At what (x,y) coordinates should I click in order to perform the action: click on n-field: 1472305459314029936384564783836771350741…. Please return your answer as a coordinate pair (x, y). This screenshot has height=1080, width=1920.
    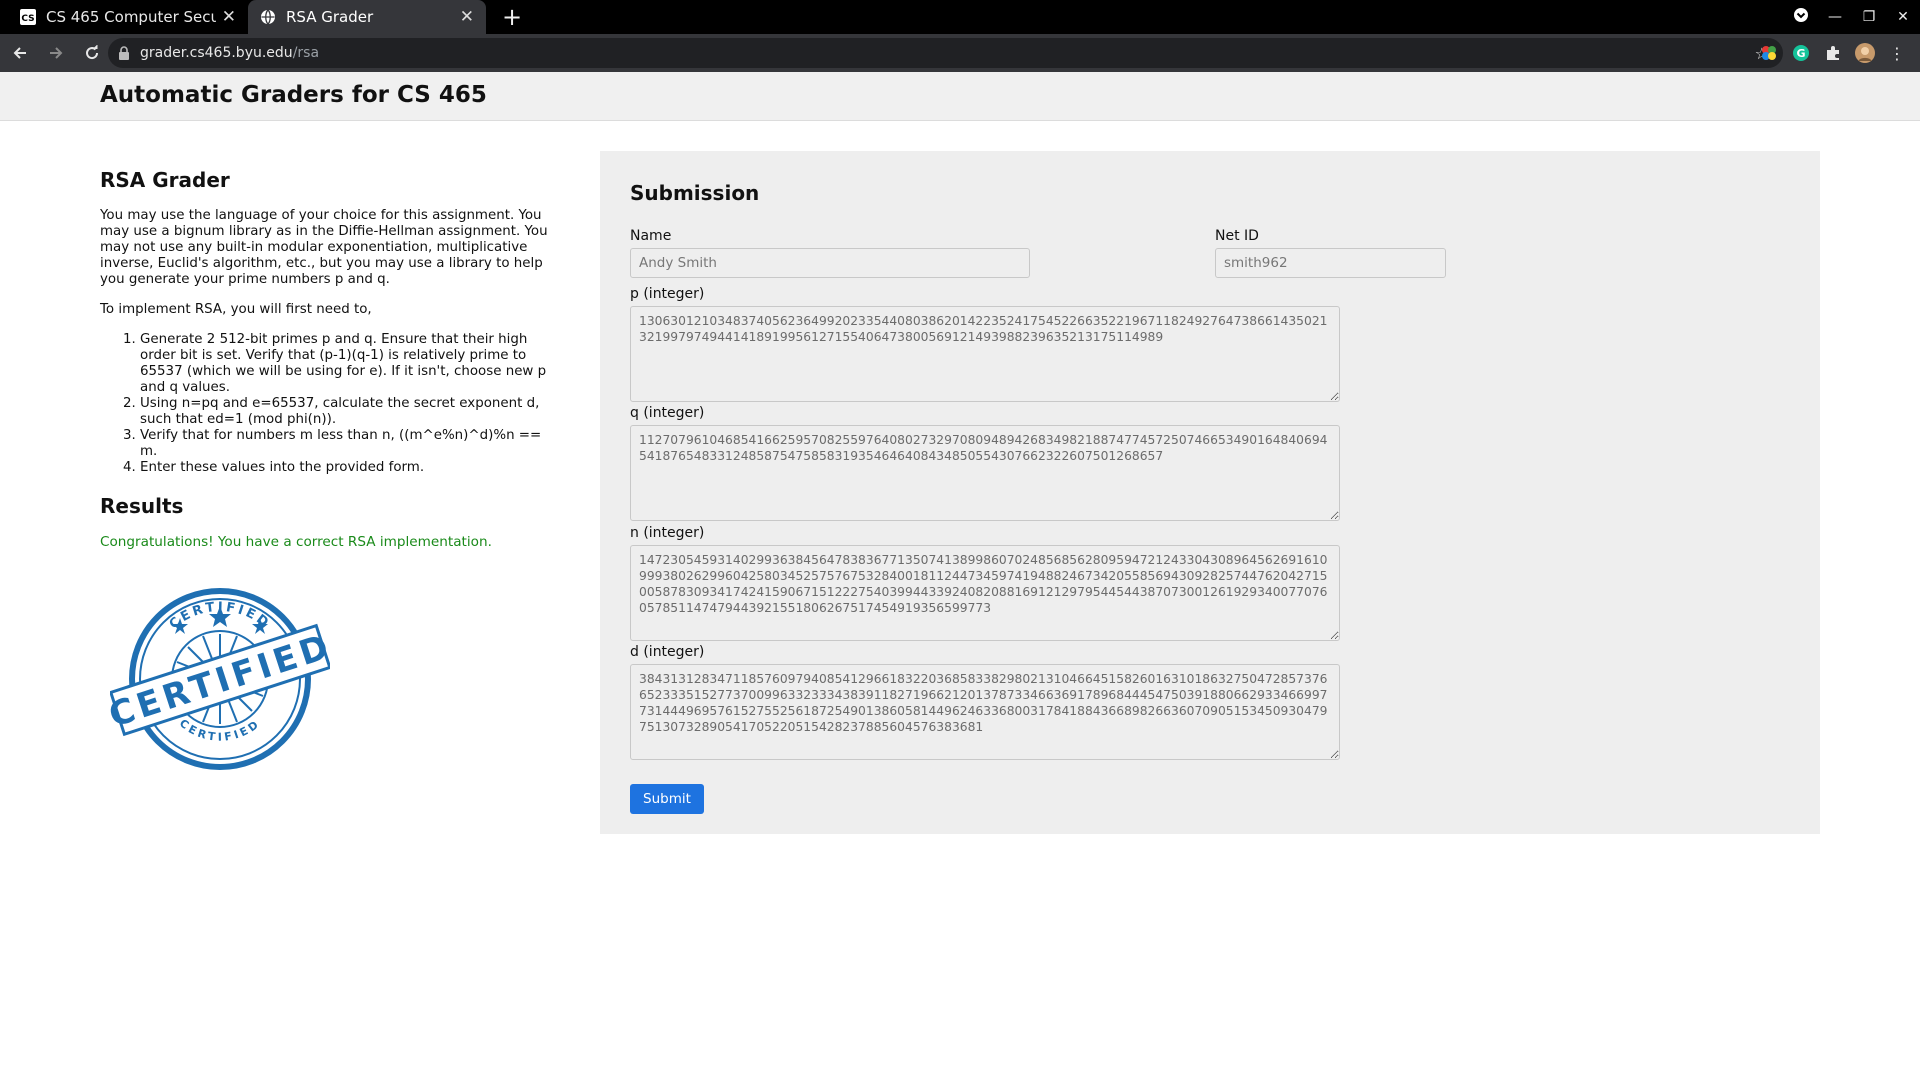
    Looking at the image, I should click on (985, 593).